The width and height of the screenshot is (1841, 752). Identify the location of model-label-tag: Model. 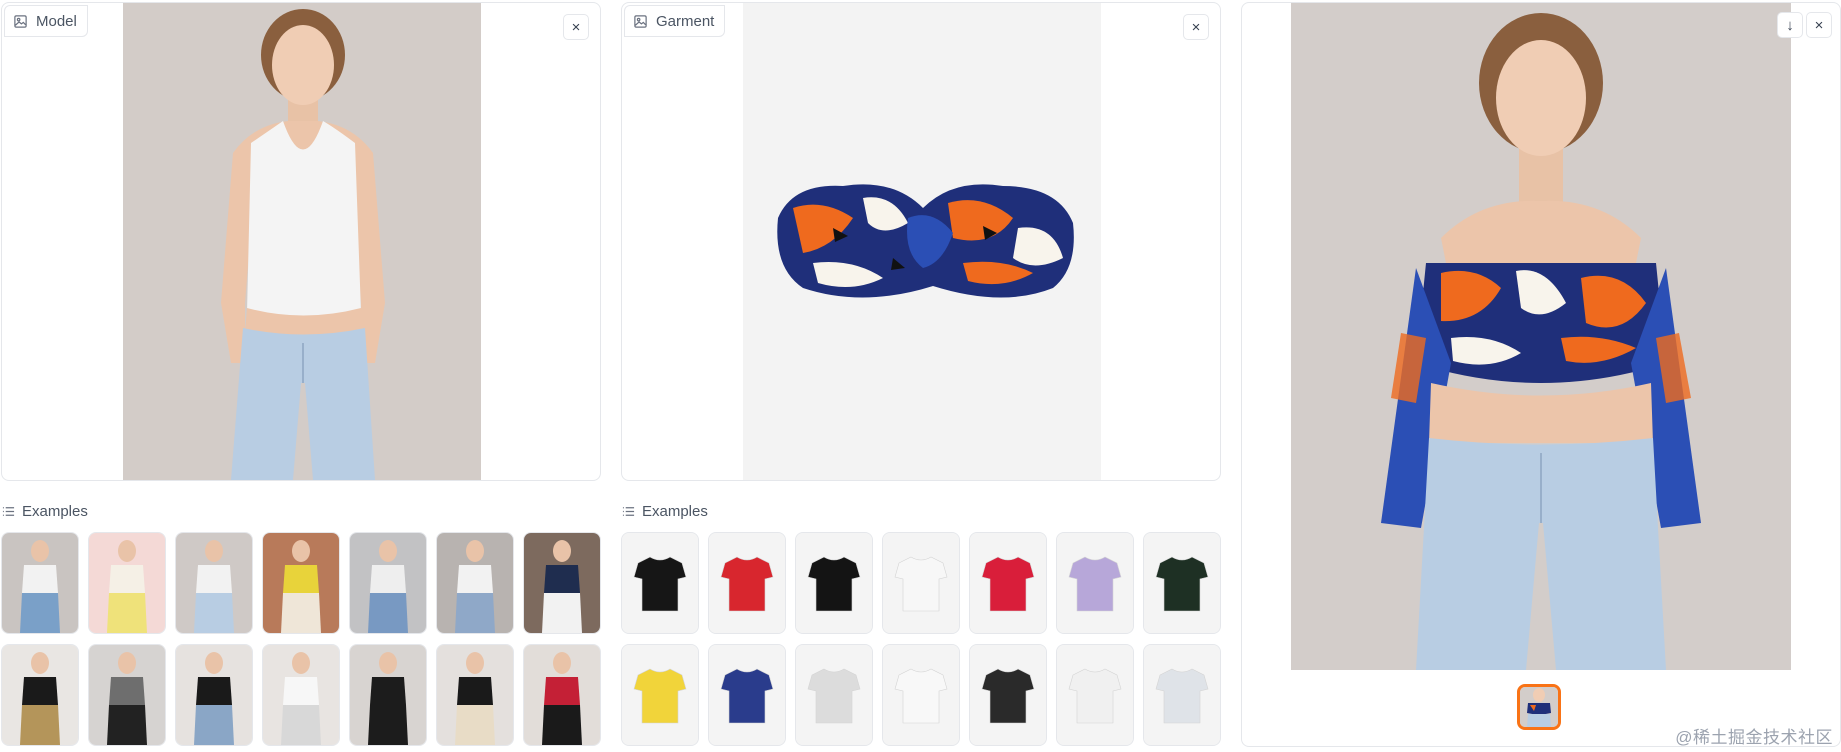
(46, 21).